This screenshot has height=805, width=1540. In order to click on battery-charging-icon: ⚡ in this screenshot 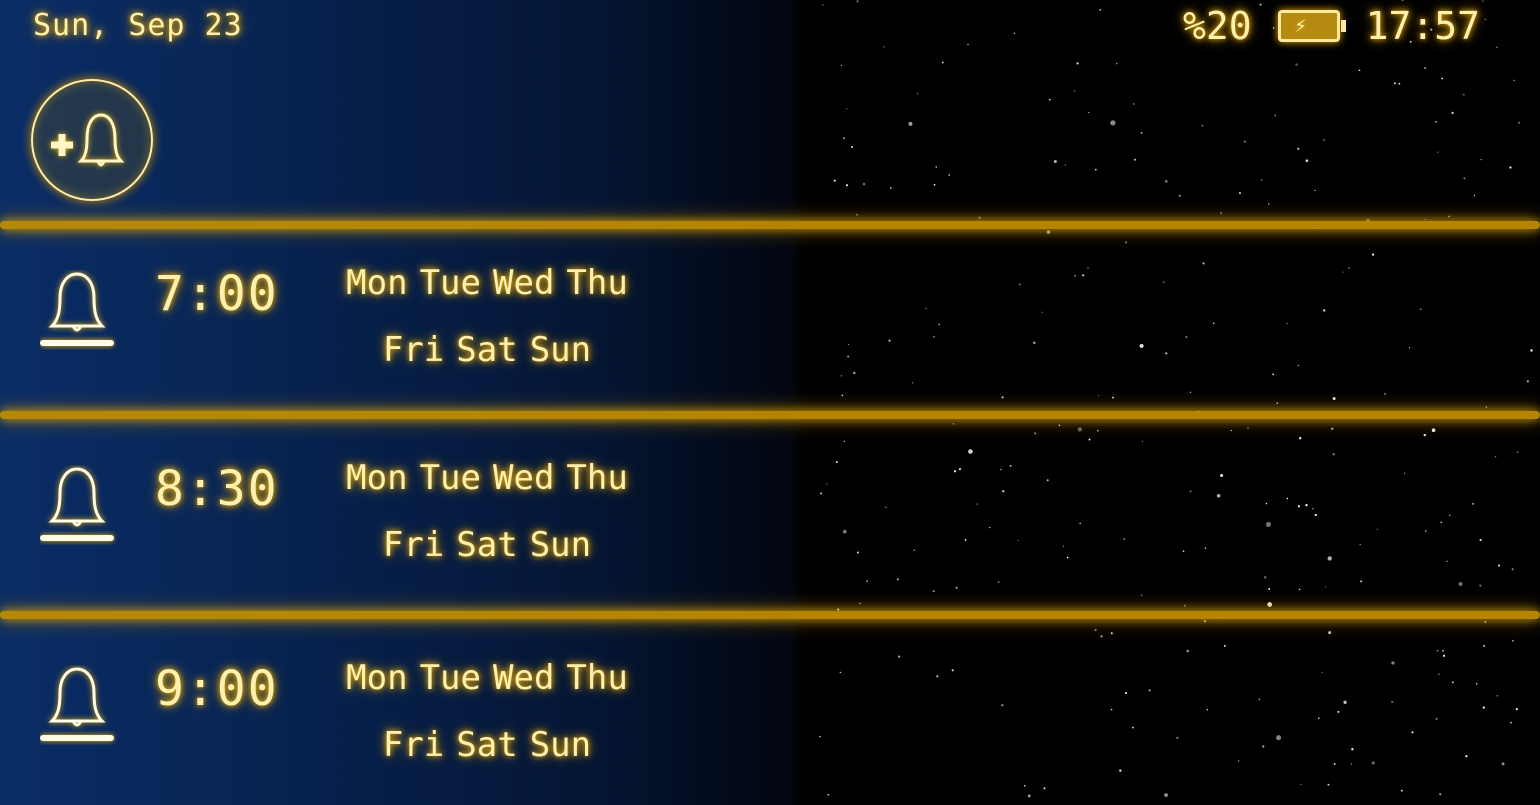, I will do `click(1311, 26)`.